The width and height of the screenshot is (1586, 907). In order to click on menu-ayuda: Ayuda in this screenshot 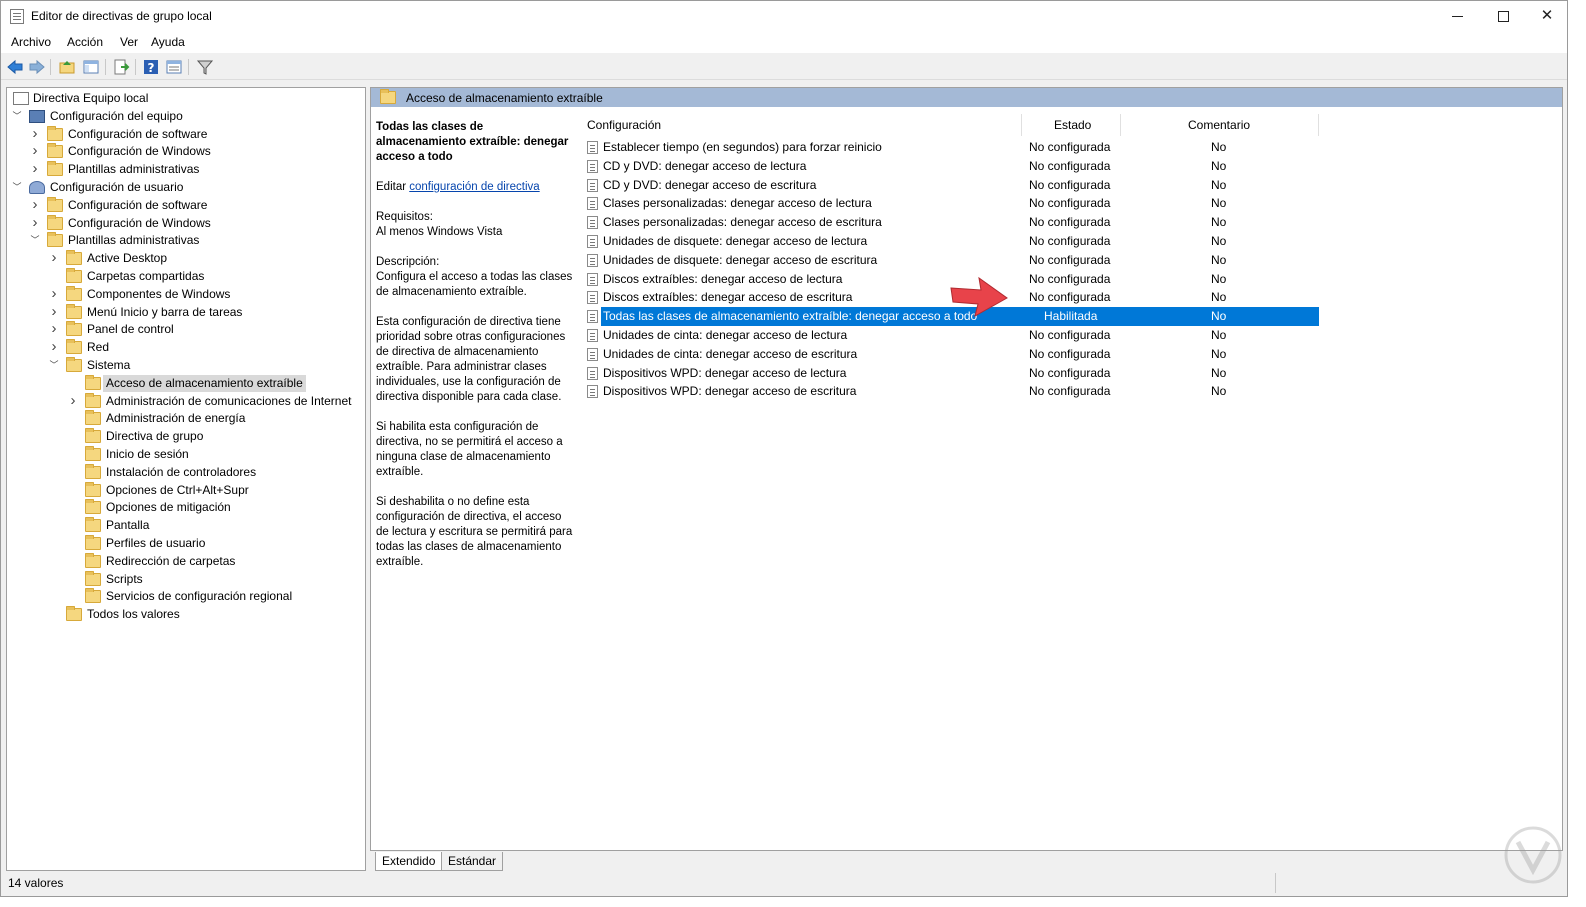, I will do `click(168, 42)`.